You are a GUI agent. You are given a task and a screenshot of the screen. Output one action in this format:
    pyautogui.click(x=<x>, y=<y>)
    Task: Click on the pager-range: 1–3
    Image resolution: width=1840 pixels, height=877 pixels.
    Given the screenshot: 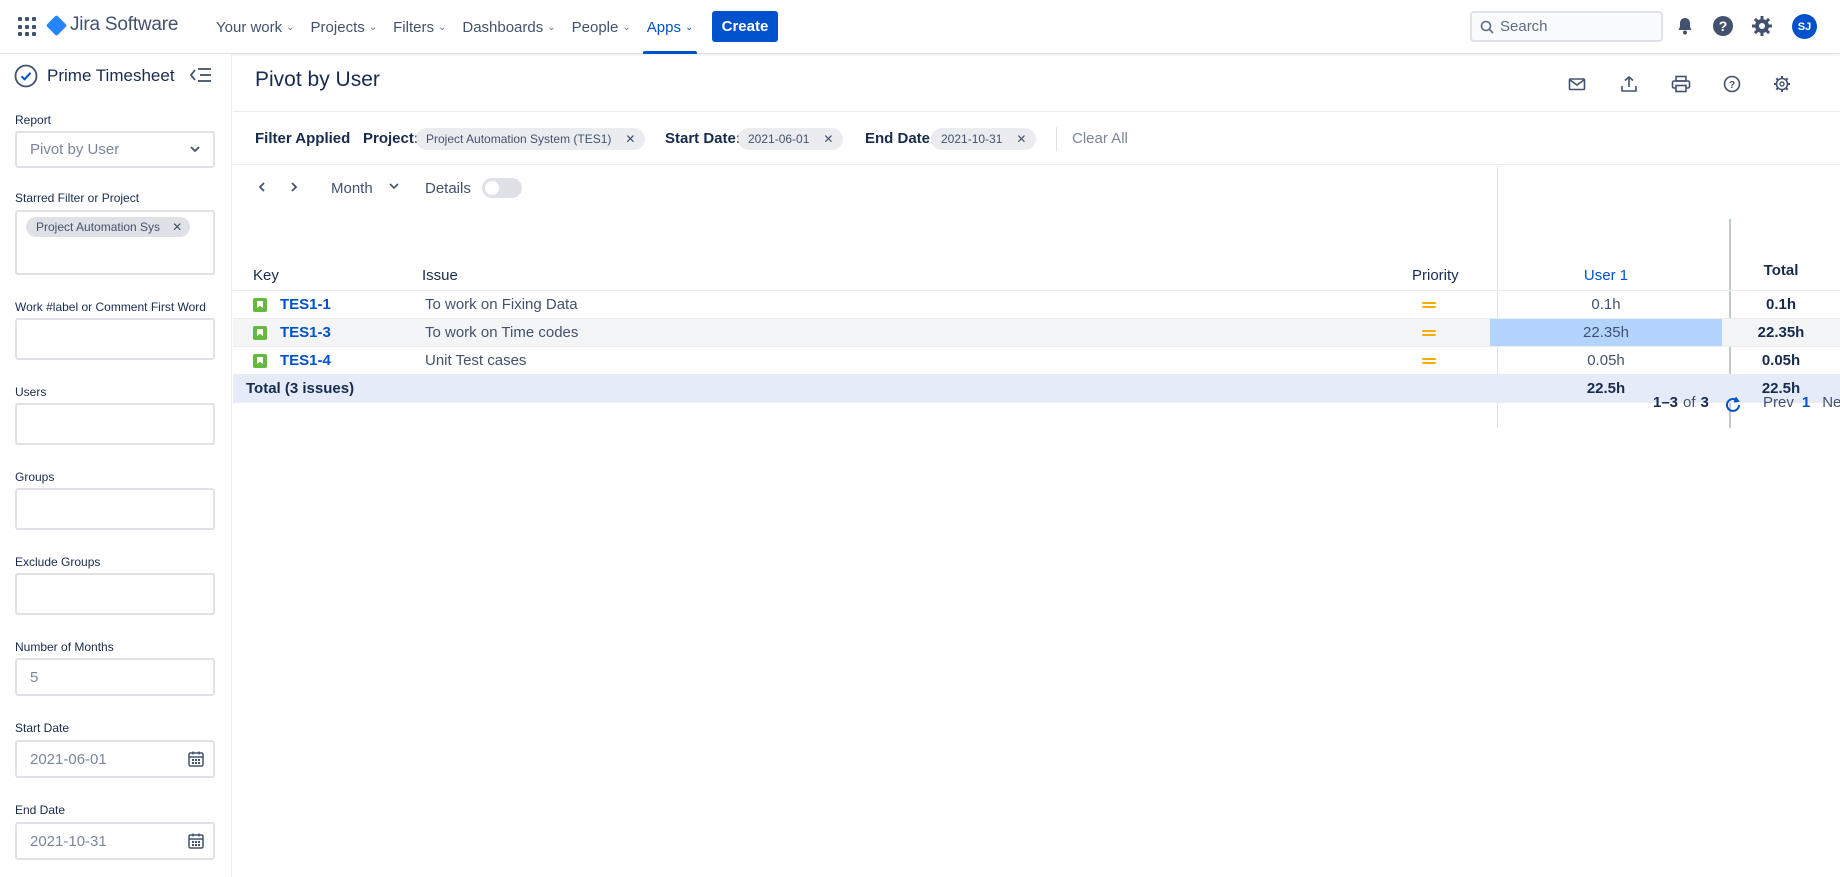 What is the action you would take?
    pyautogui.click(x=1666, y=402)
    